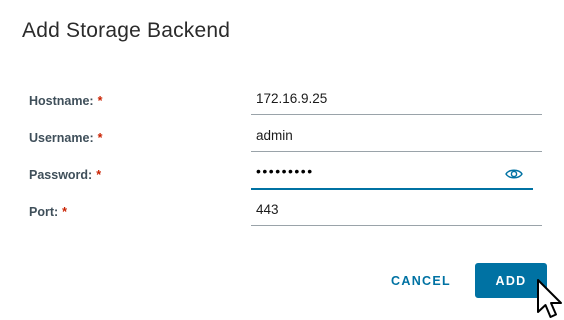  What do you see at coordinates (514, 174) in the screenshot?
I see `eye-icon` at bounding box center [514, 174].